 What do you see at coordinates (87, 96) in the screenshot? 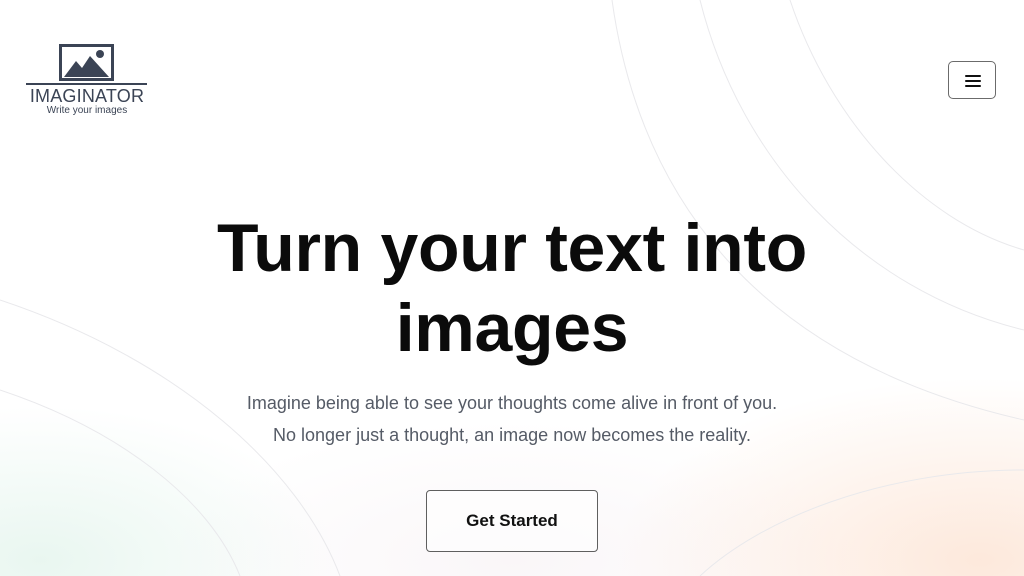
I see `logo-wordmark: IMAGINATOR` at bounding box center [87, 96].